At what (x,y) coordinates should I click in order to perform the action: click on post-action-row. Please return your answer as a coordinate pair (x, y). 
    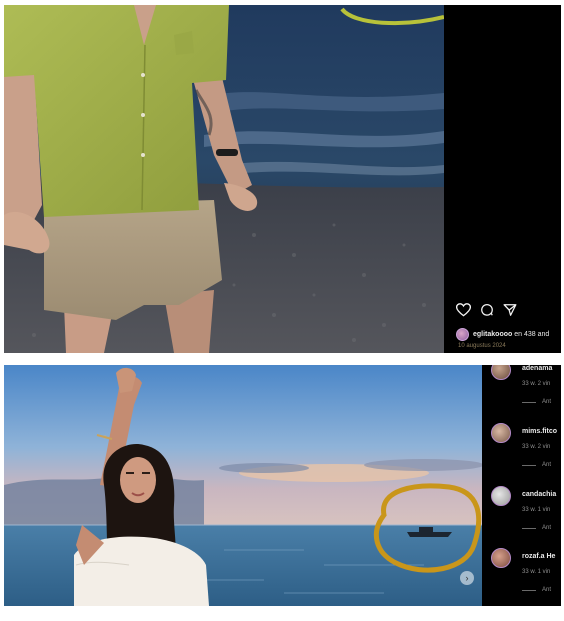
    Looking at the image, I should click on (486, 310).